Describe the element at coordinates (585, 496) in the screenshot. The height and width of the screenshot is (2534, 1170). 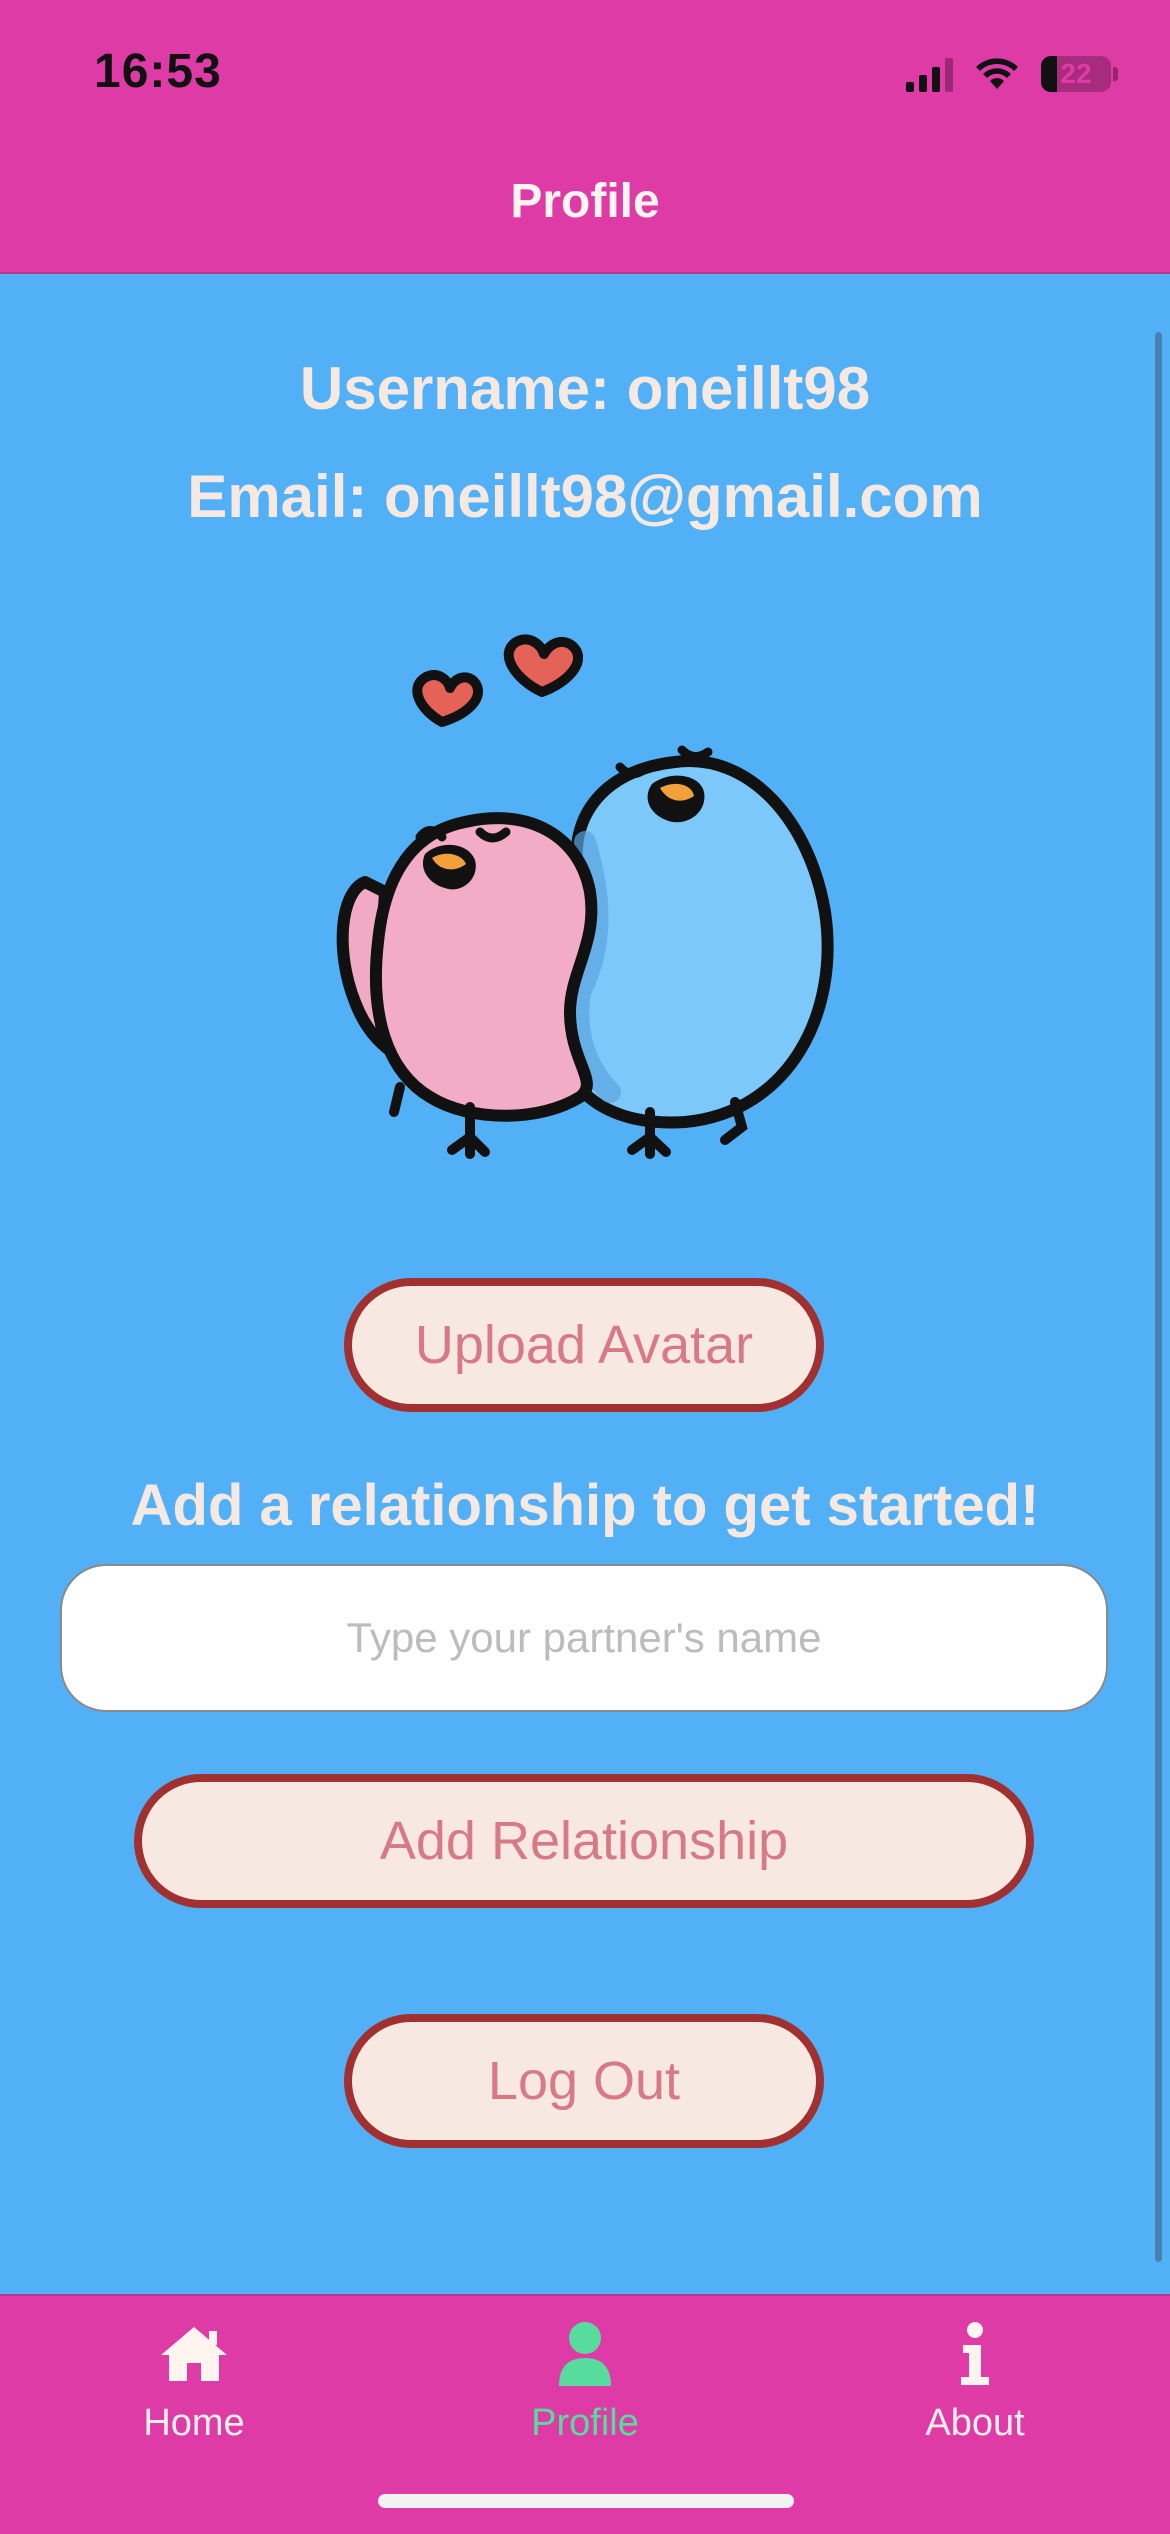
I see `email-text: Email: oneillt98@gmail.com` at that location.